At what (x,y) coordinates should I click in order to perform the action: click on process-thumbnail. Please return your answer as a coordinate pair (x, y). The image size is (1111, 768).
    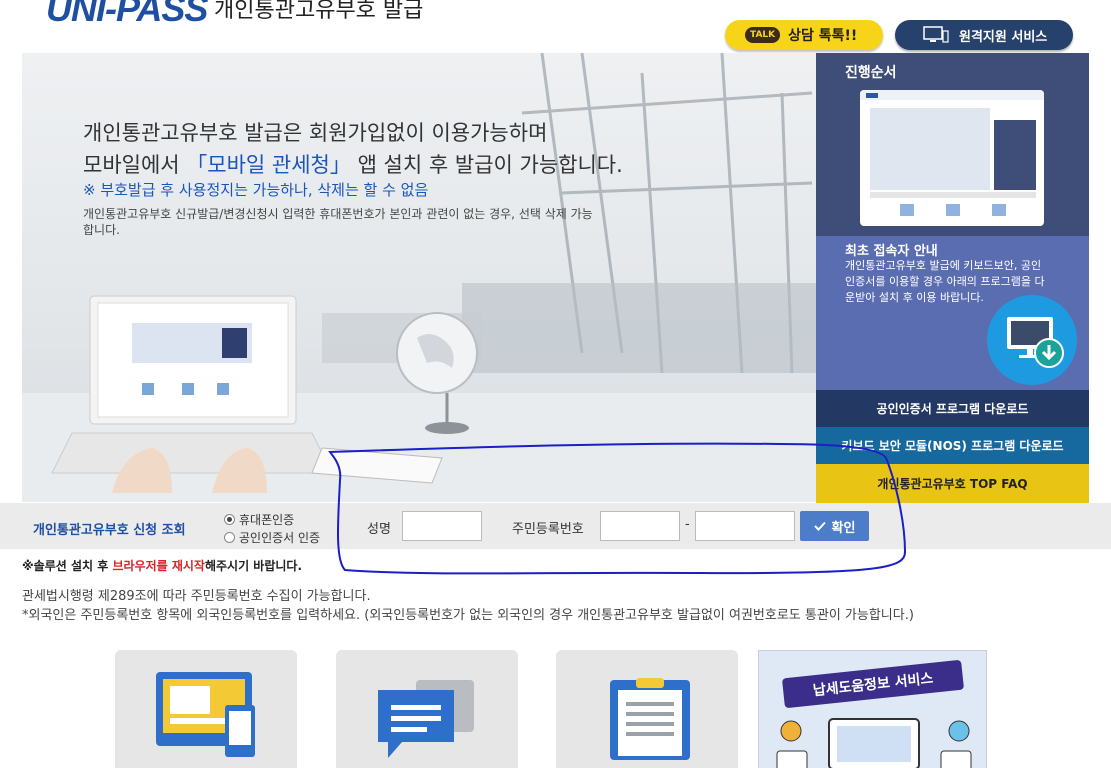
    Looking at the image, I should click on (952, 158).